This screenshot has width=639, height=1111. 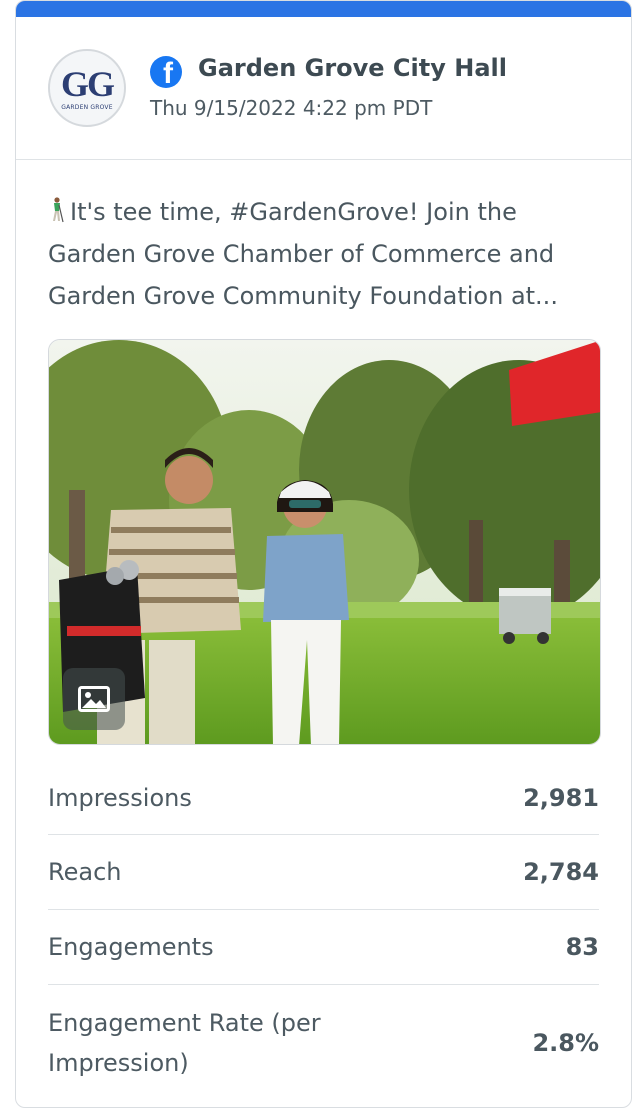 What do you see at coordinates (184, 1043) in the screenshot?
I see `metric-label: Engagement Rate (per Impression)` at bounding box center [184, 1043].